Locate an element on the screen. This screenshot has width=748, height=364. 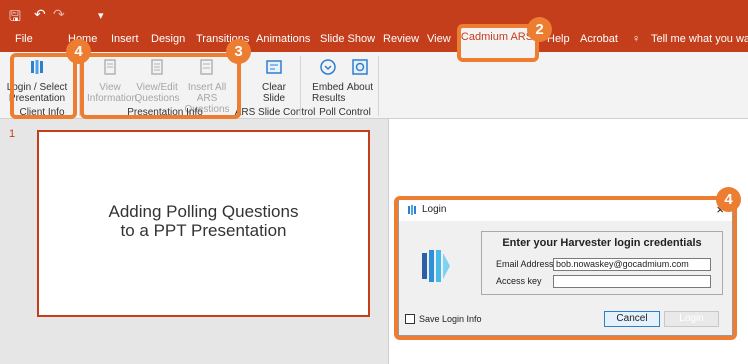
embed-results-button: Embed Results is located at coordinates (329, 80).